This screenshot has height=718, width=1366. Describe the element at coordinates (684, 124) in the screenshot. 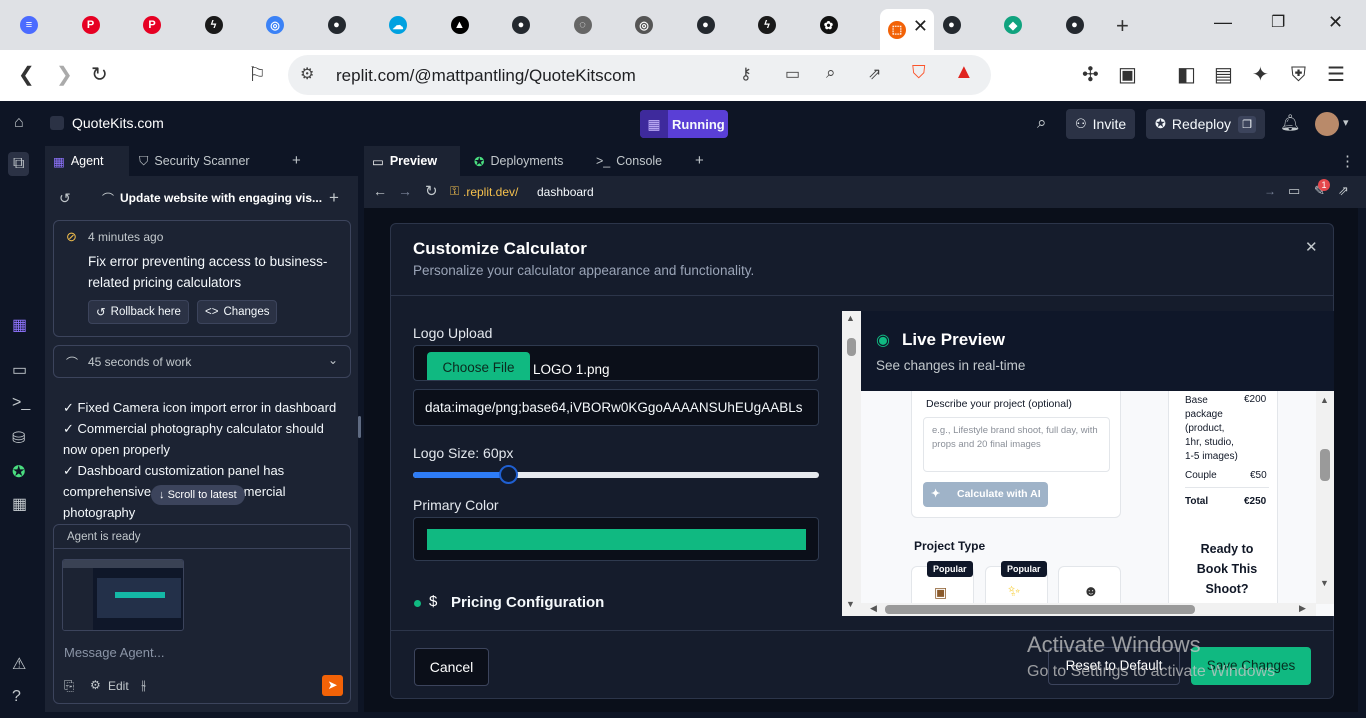

I see `run-status-button: ▦ Running` at that location.